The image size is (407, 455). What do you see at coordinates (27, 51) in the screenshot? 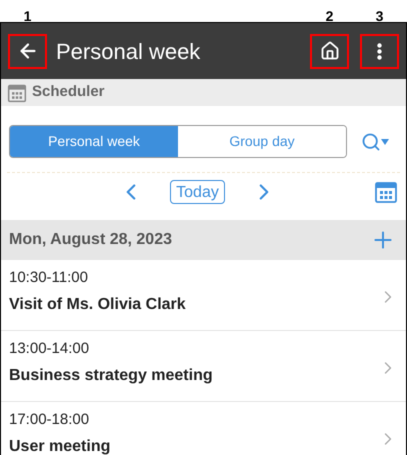
I see `back-button` at bounding box center [27, 51].